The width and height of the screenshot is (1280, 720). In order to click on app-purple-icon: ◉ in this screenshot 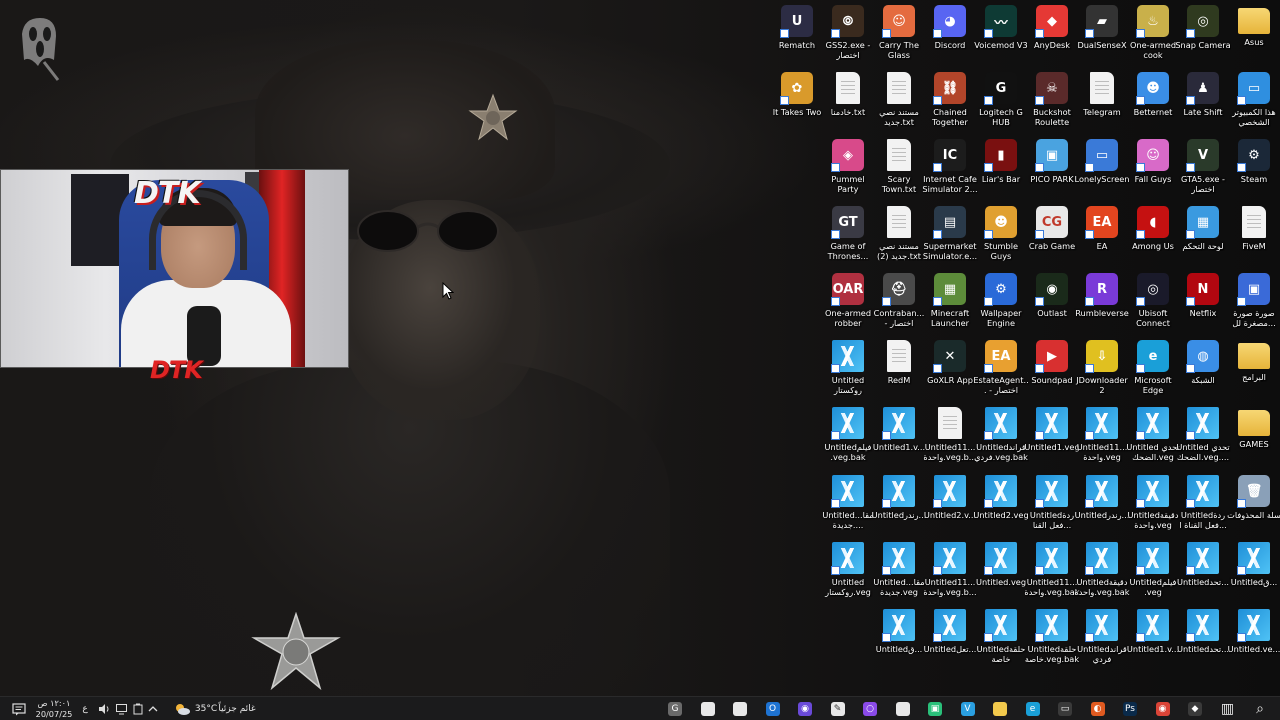, I will do `click(805, 709)`.